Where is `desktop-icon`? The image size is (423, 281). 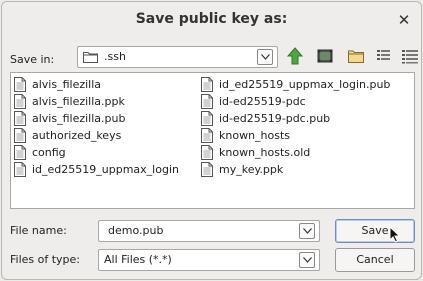
desktop-icon is located at coordinates (325, 56).